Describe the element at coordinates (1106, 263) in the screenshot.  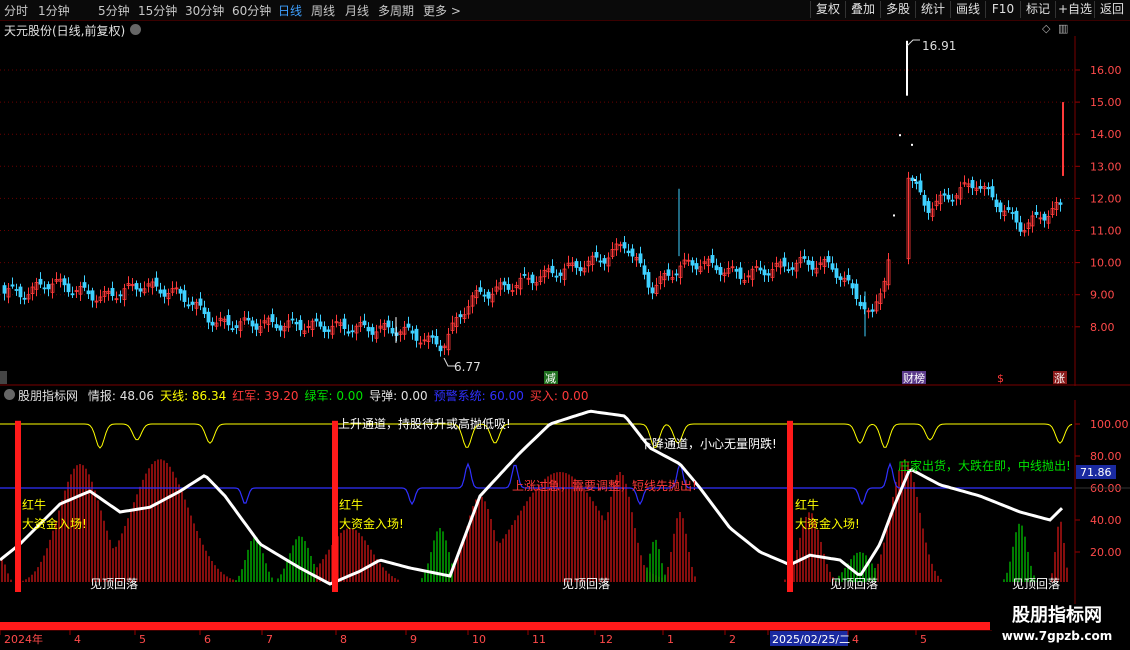
I see `price-tick-label: 10.00` at that location.